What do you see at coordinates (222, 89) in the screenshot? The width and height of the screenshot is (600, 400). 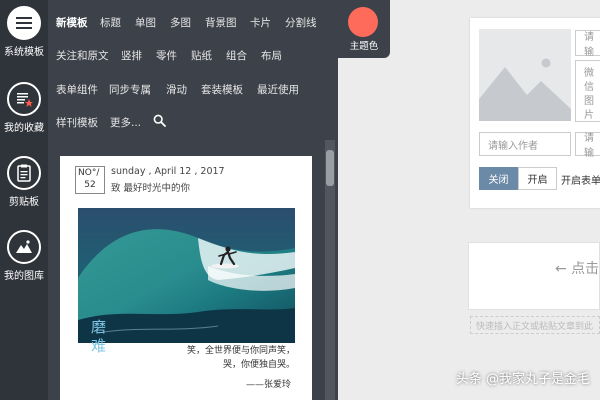 I see `menu-item-suite-templates: 套装模板` at bounding box center [222, 89].